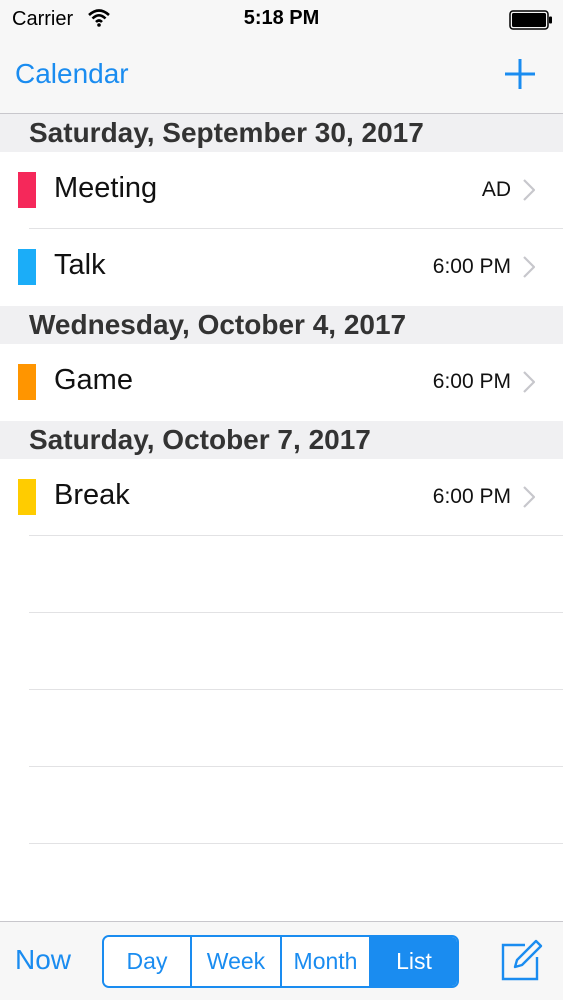 The image size is (563, 1000). I want to click on section-header: Saturday, October 7, 2017, so click(281, 440).